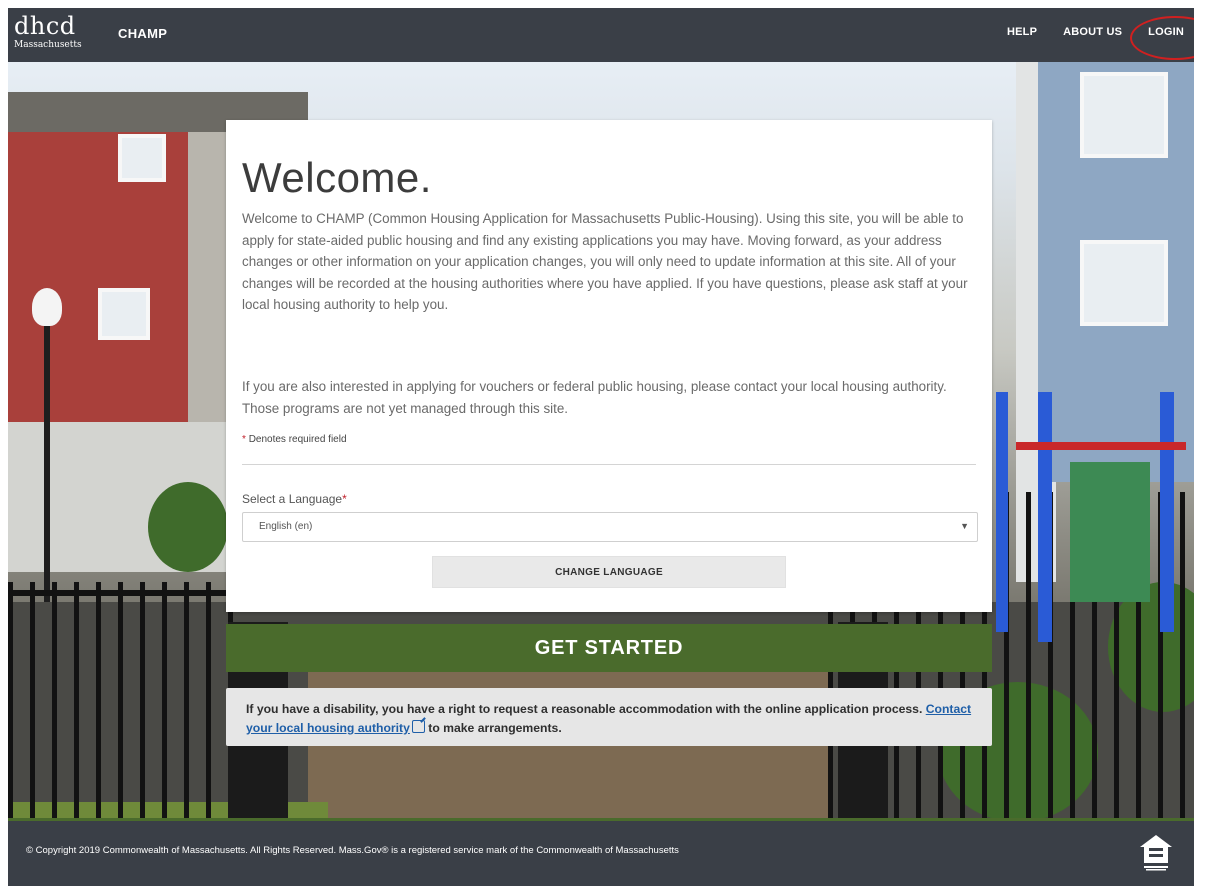 Image resolution: width=1216 pixels, height=886 pixels. Describe the element at coordinates (47, 452) in the screenshot. I see `lamp-pole` at that location.